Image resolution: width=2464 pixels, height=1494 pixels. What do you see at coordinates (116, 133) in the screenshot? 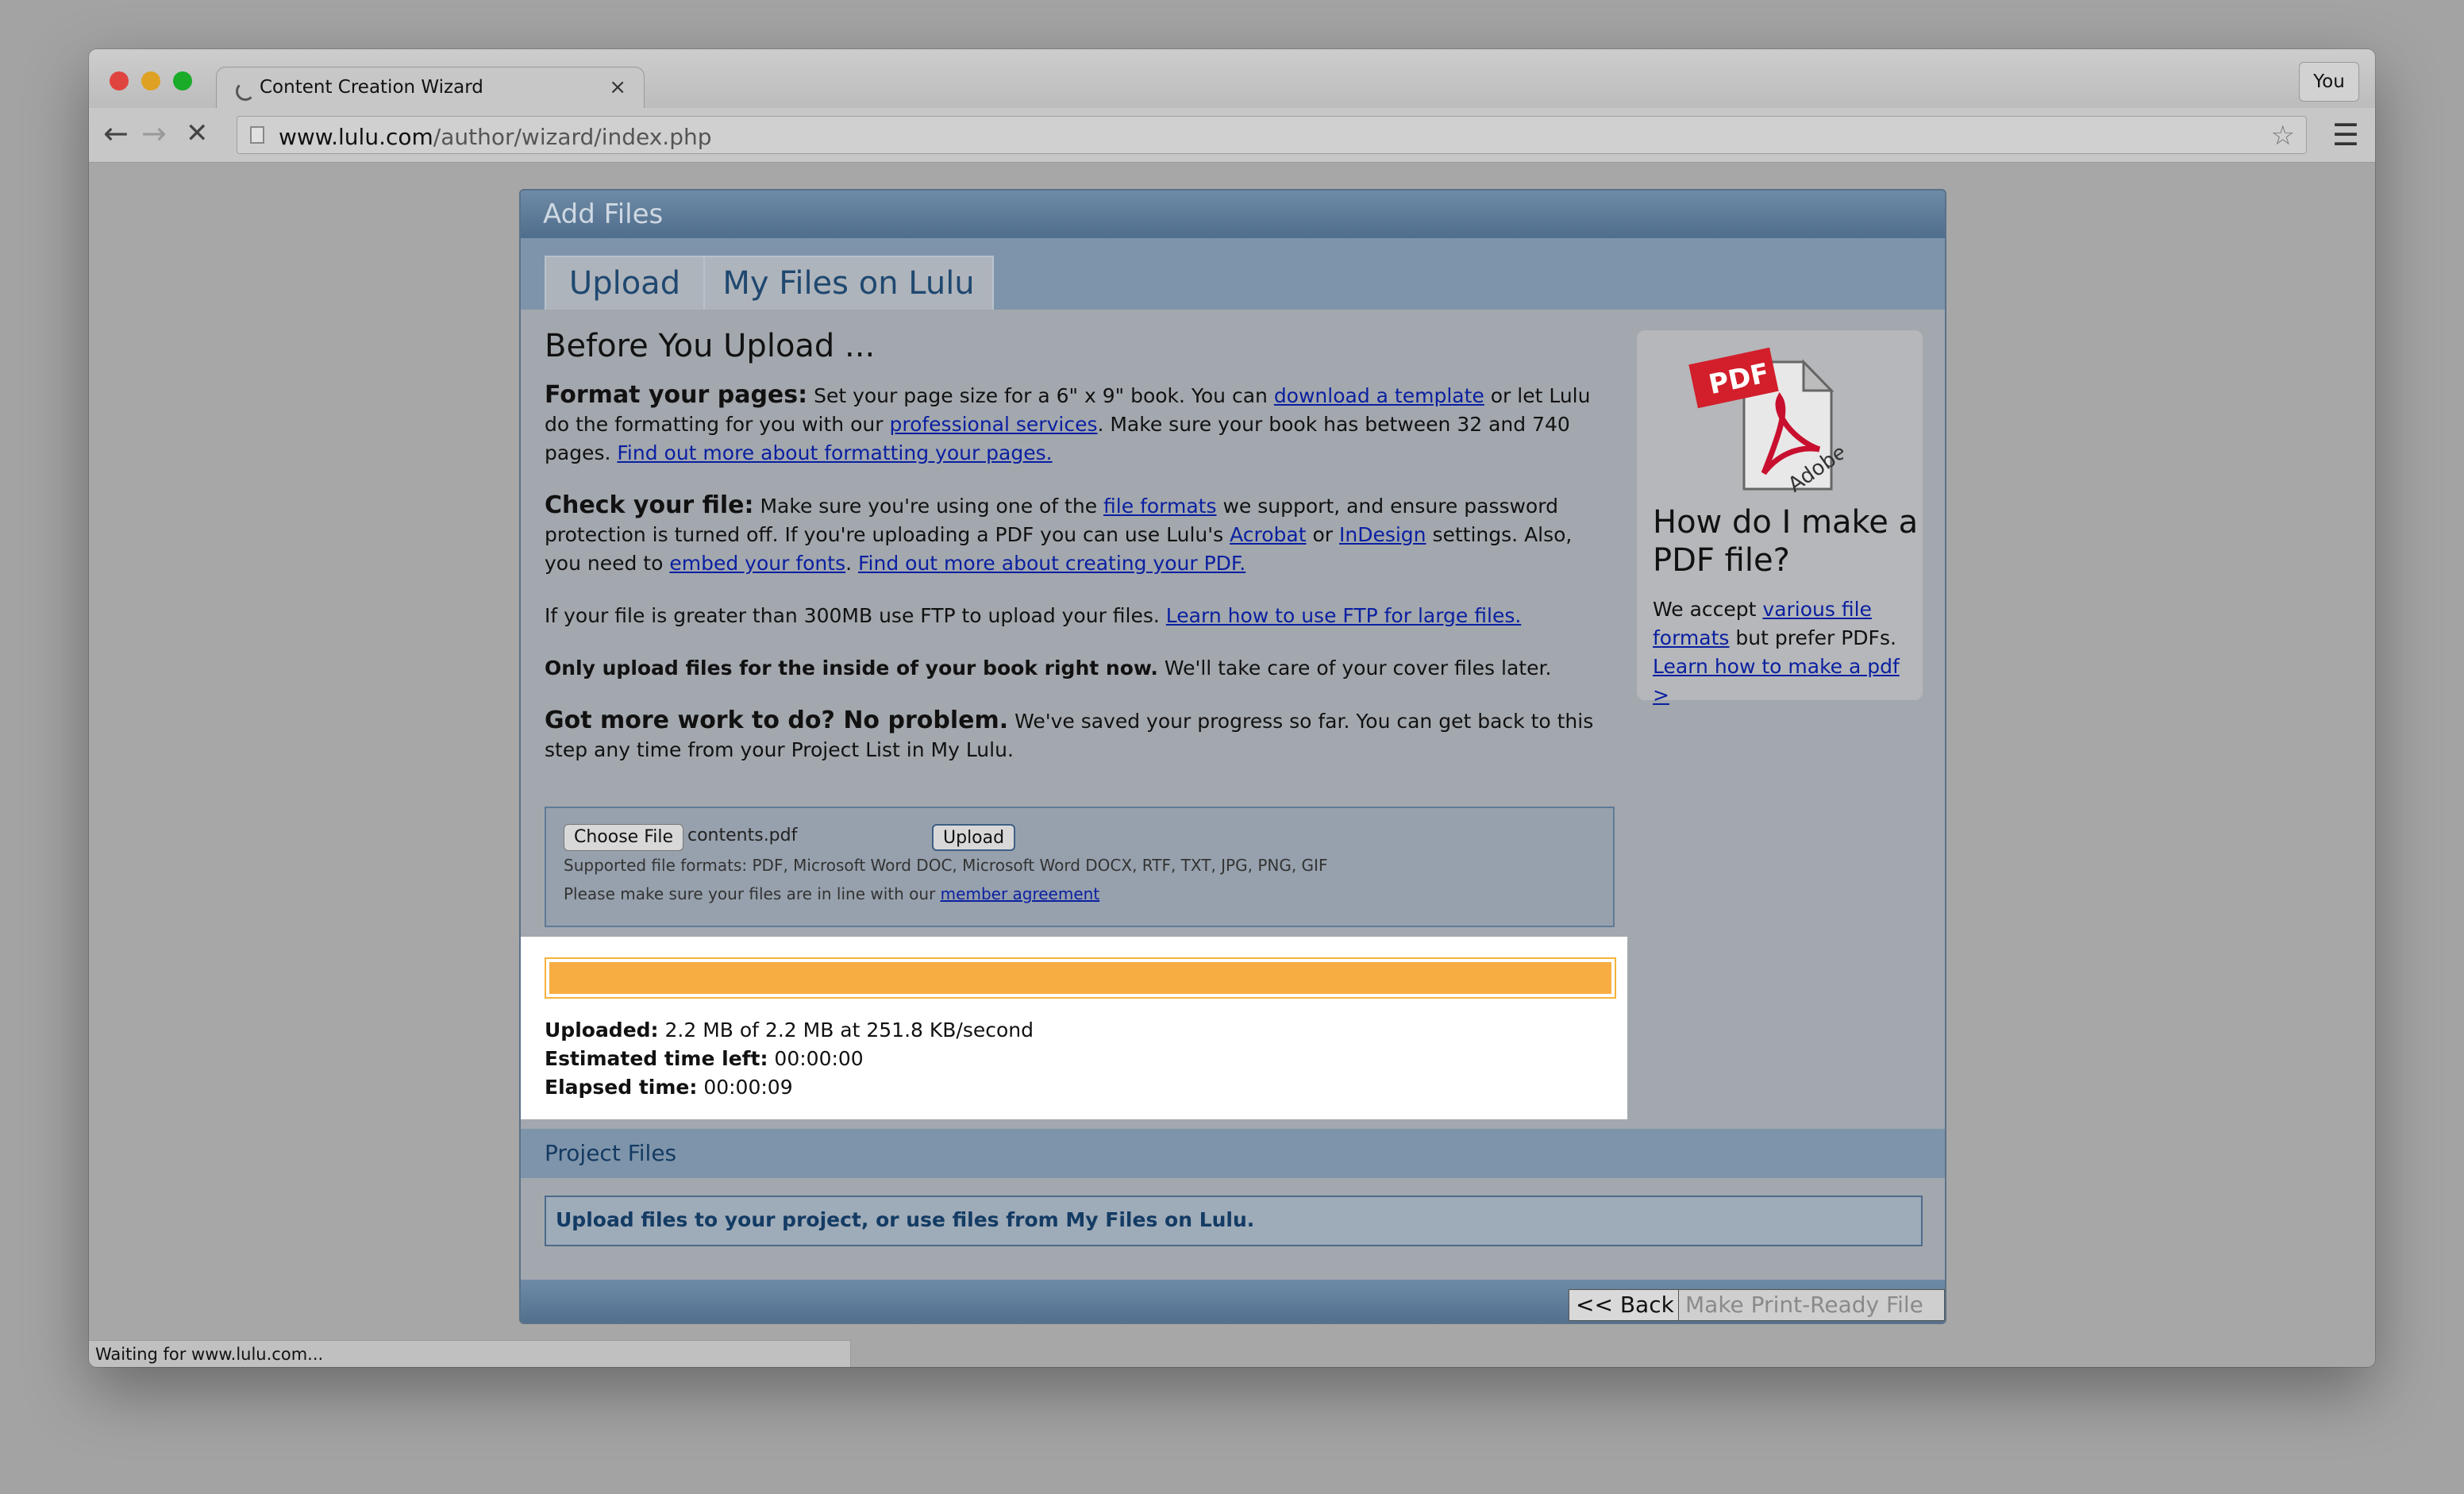
I see `back-arrow-icon: ←` at bounding box center [116, 133].